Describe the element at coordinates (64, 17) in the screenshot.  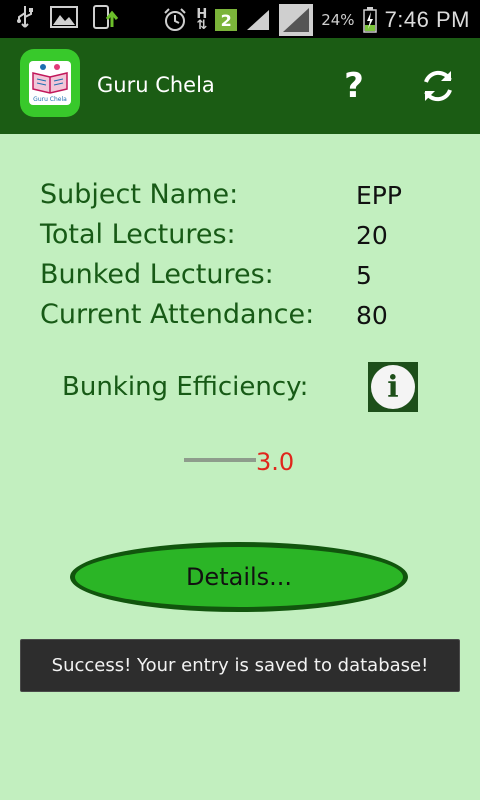
I see `image-icon` at that location.